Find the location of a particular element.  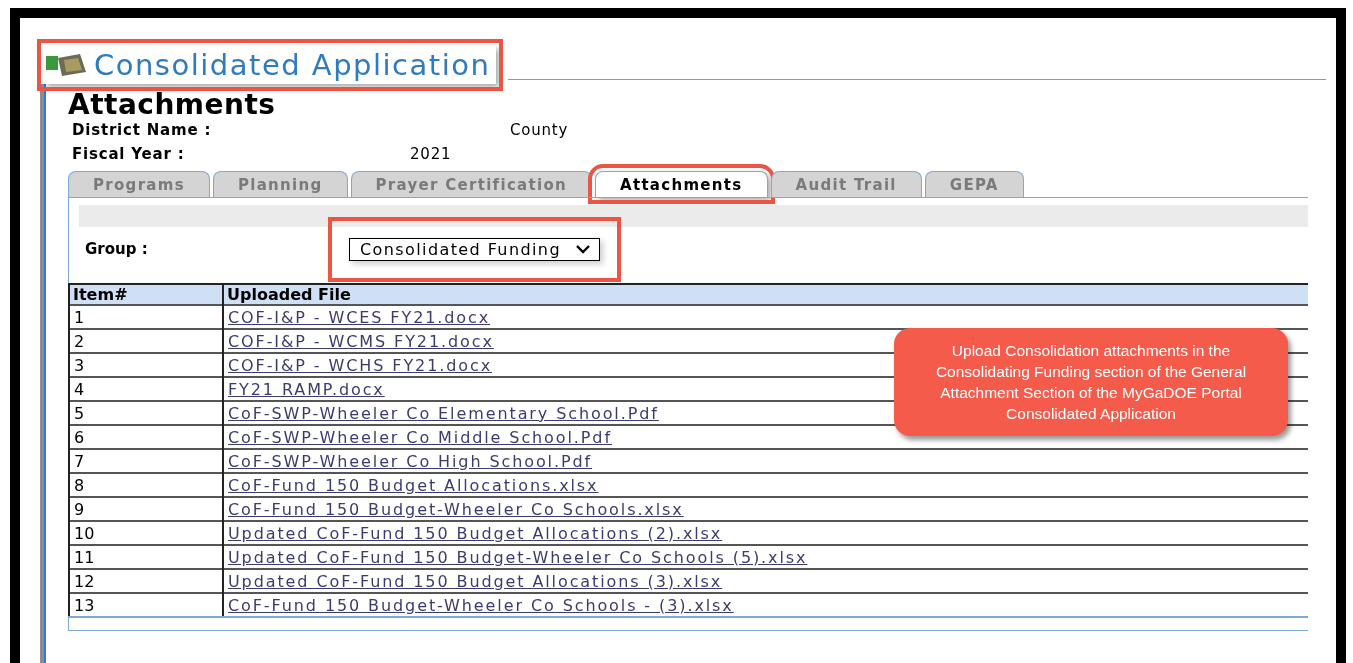

file-link: Updated CoF-Fund 150 Budget Allocations (3).xlsx is located at coordinates (475, 581).